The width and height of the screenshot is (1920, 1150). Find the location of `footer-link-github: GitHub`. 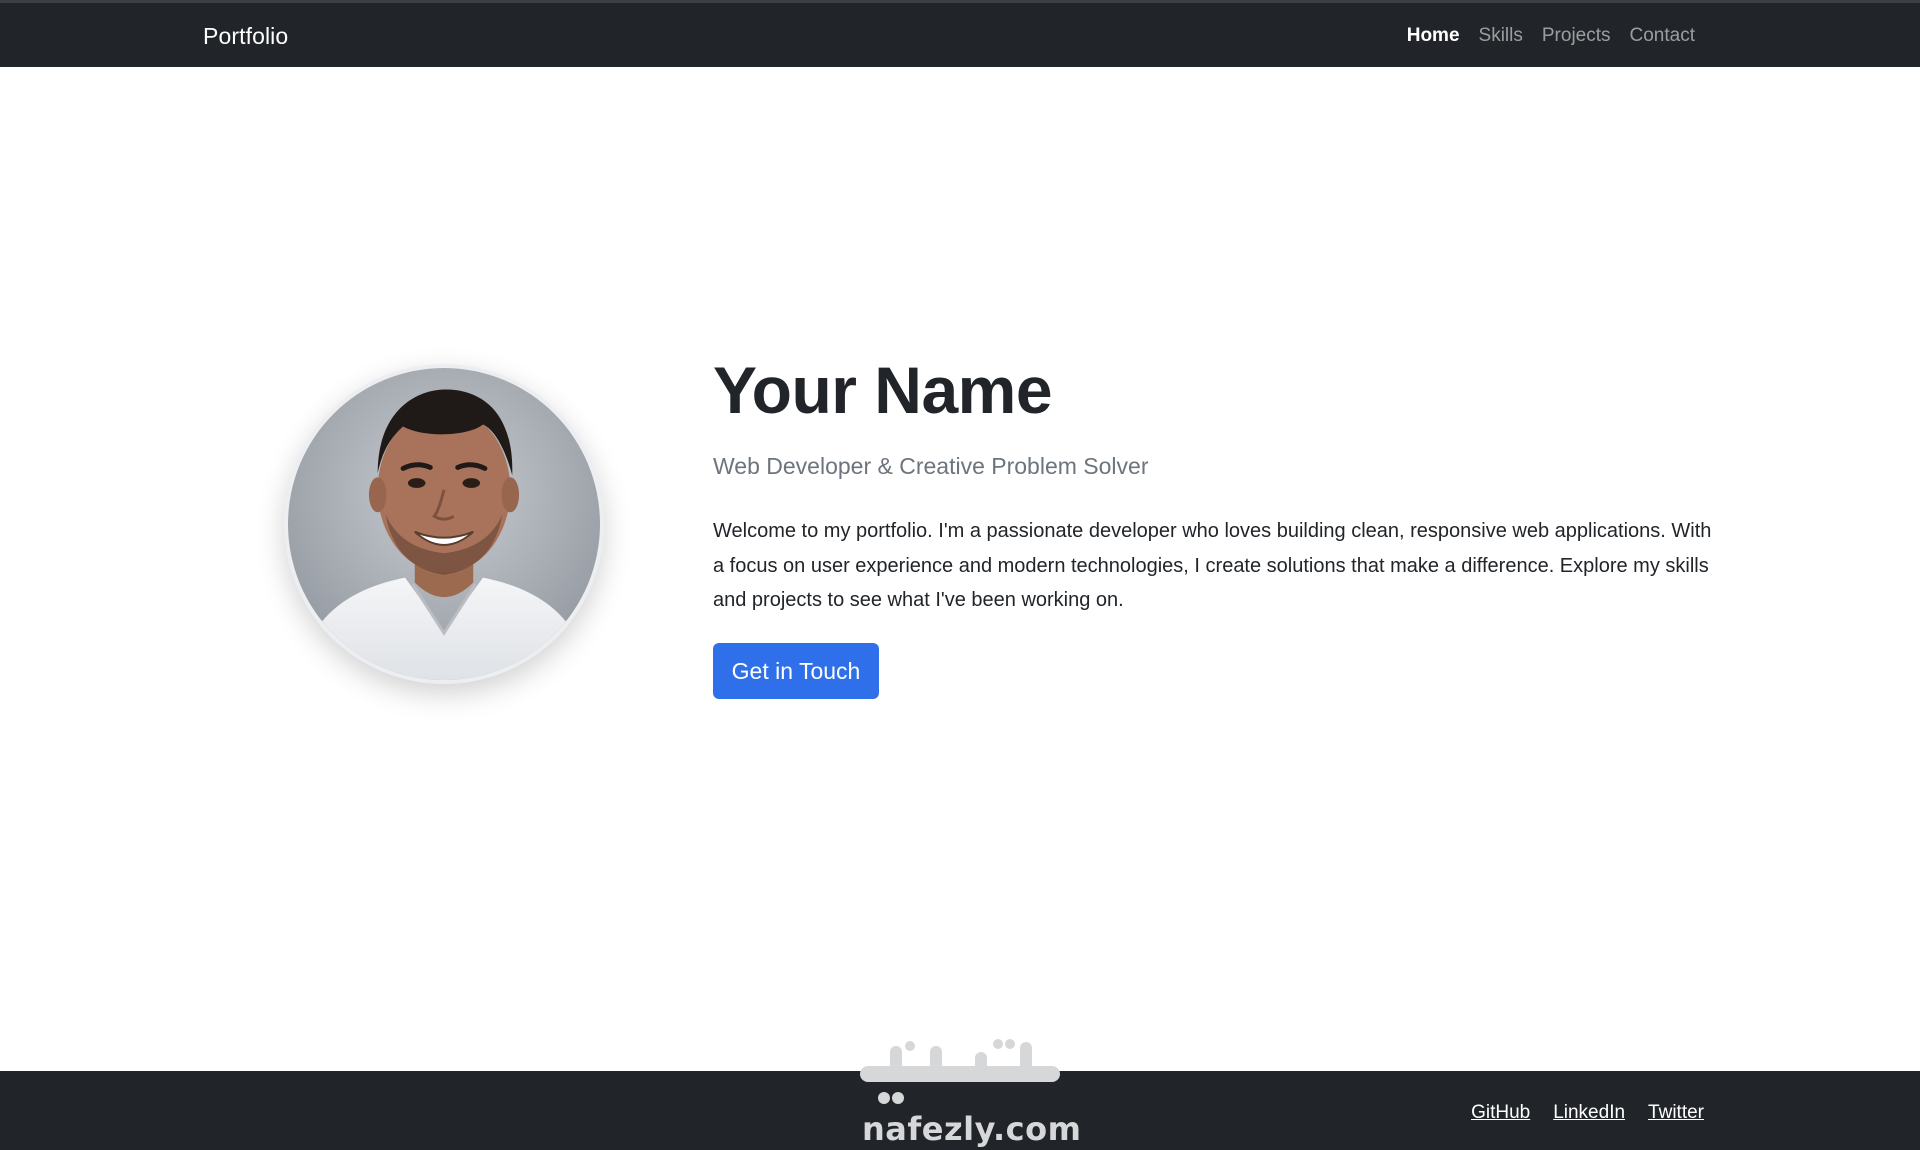

footer-link-github: GitHub is located at coordinates (1500, 1113).